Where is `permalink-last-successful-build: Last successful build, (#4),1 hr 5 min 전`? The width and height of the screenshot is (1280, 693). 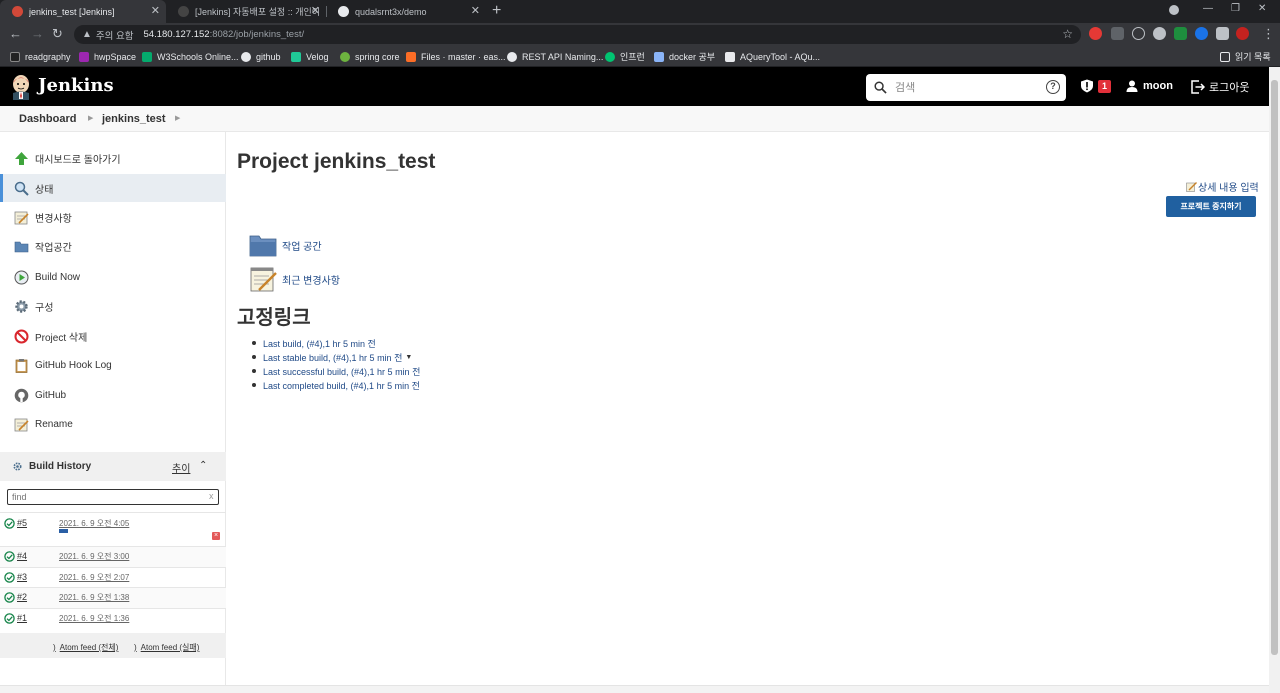 permalink-last-successful-build: Last successful build, (#4),1 hr 5 min 전 is located at coordinates (336, 371).